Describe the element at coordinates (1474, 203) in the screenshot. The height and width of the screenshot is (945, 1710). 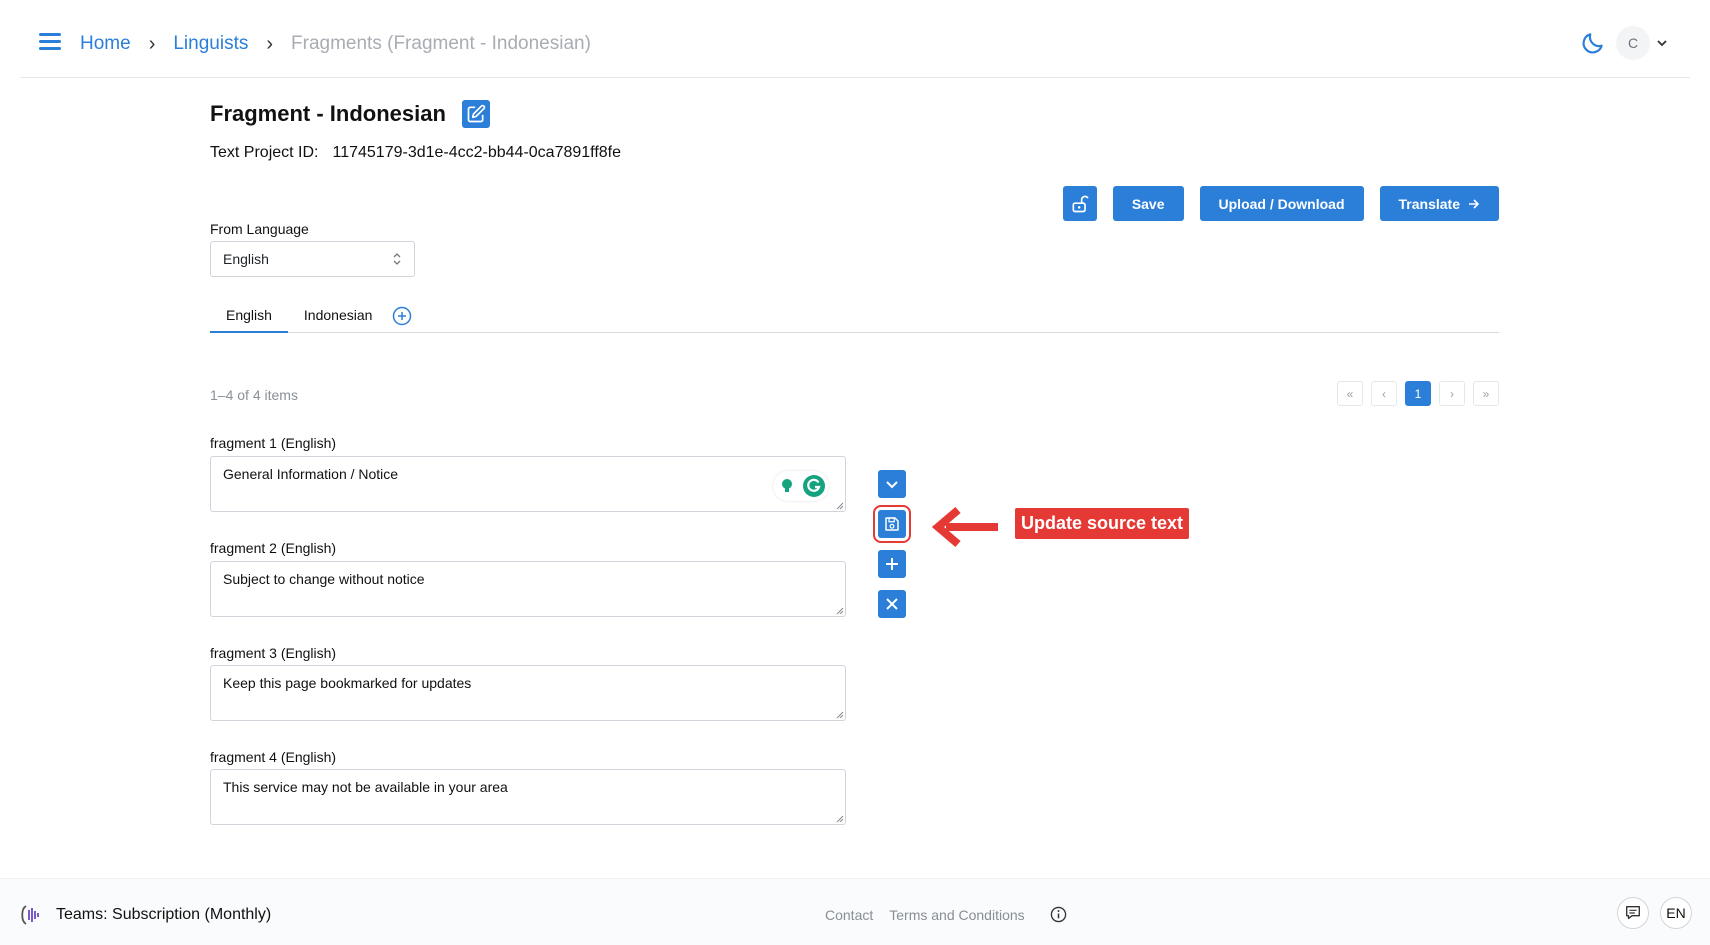
I see `arrow-right-icon` at that location.